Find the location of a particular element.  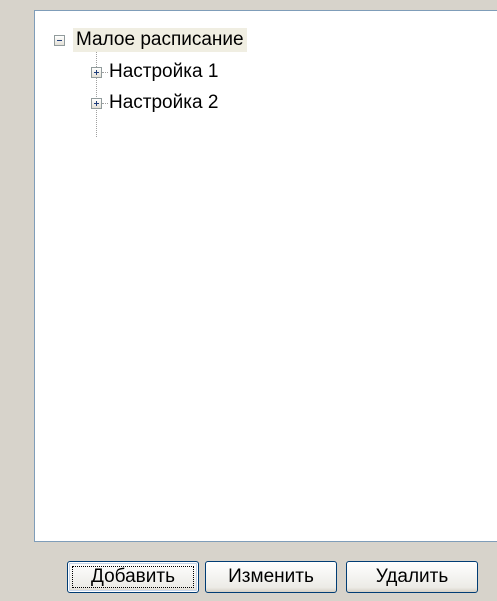

edit-button: Изменить is located at coordinates (271, 577).